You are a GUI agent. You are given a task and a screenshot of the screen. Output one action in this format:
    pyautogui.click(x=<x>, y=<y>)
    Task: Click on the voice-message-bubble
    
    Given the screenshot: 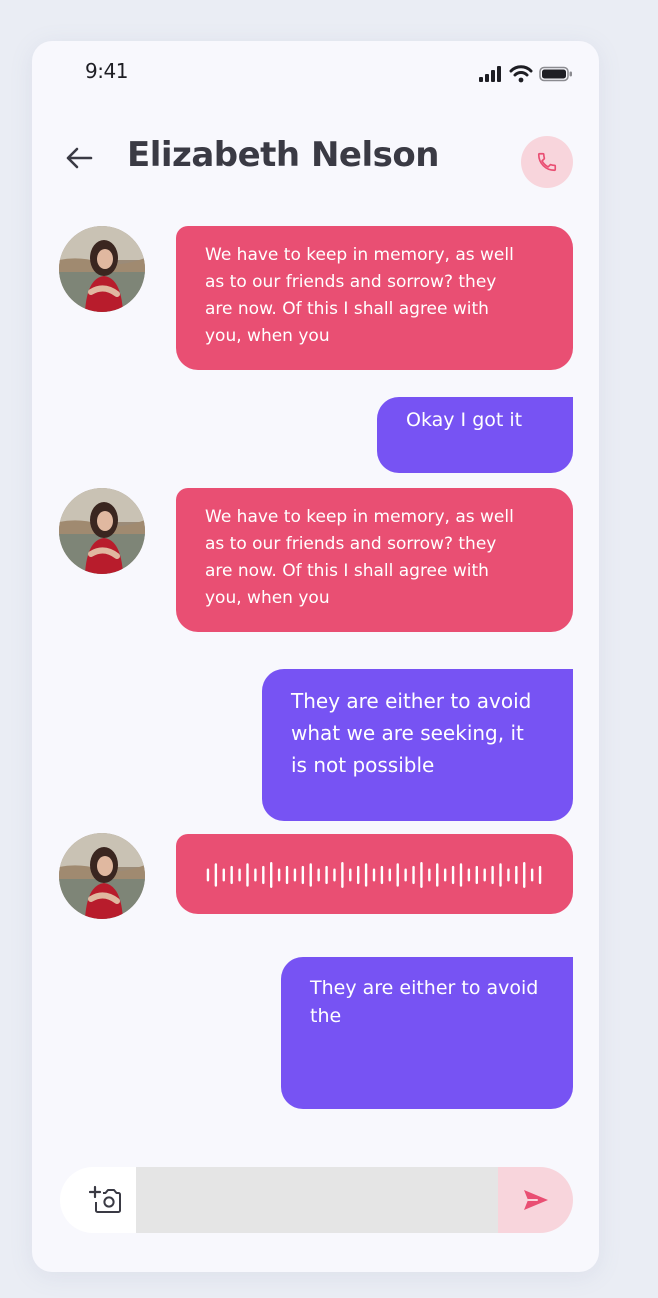 What is the action you would take?
    pyautogui.click(x=374, y=874)
    